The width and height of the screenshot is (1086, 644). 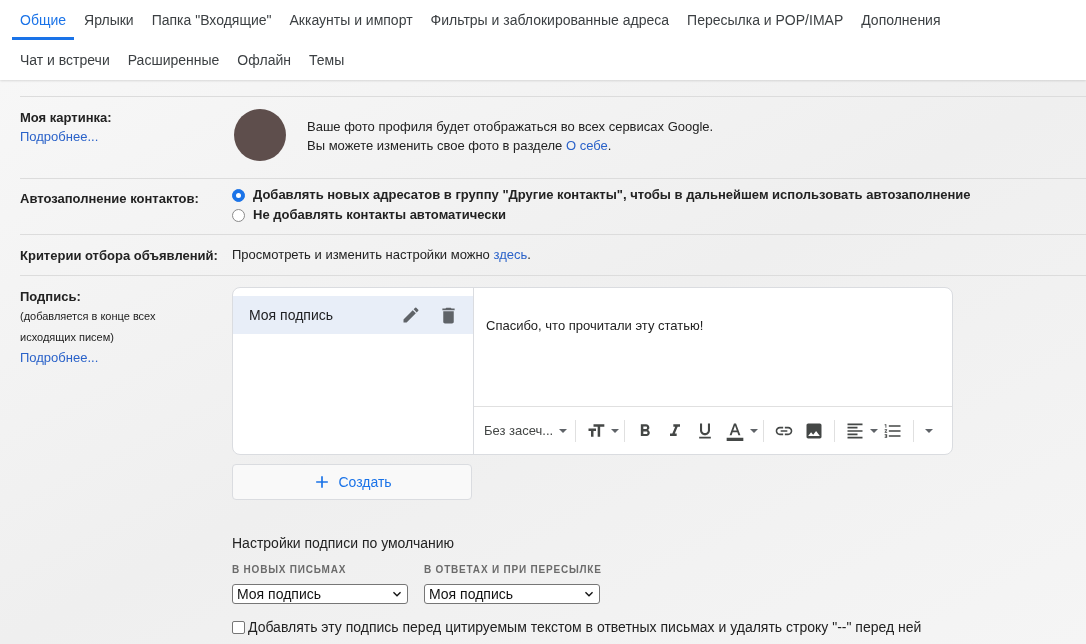 What do you see at coordinates (381, 255) in the screenshot?
I see `ads-description: Просмотреть и изменить настройки можно здесь.` at bounding box center [381, 255].